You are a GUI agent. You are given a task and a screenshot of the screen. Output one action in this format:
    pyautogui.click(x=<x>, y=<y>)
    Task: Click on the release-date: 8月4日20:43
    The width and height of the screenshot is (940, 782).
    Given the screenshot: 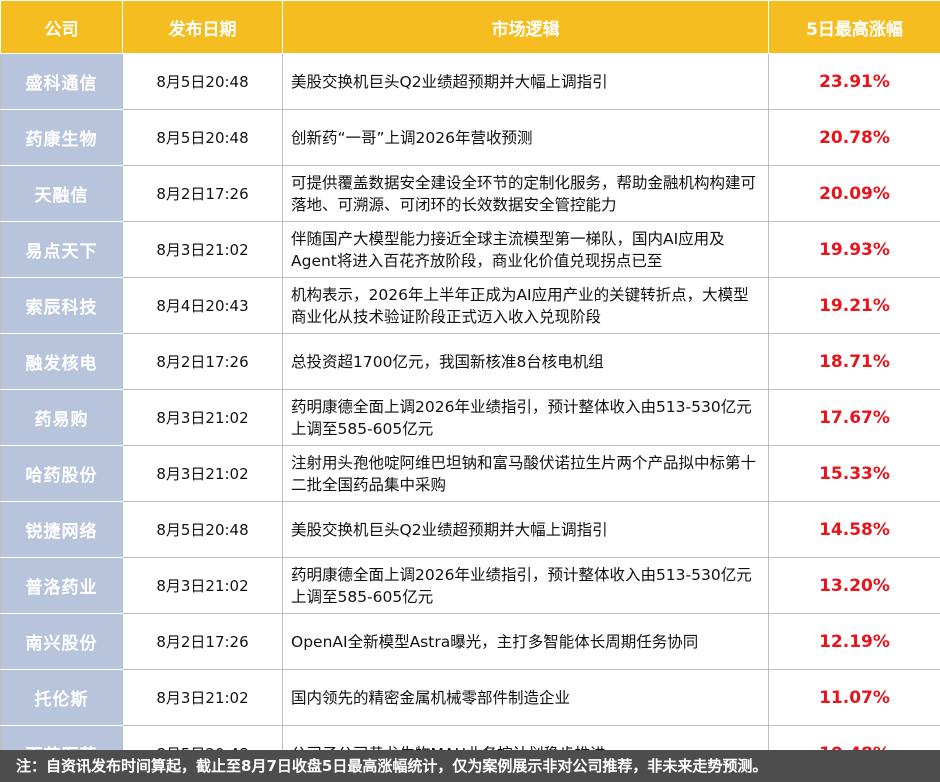 What is the action you would take?
    pyautogui.click(x=202, y=305)
    